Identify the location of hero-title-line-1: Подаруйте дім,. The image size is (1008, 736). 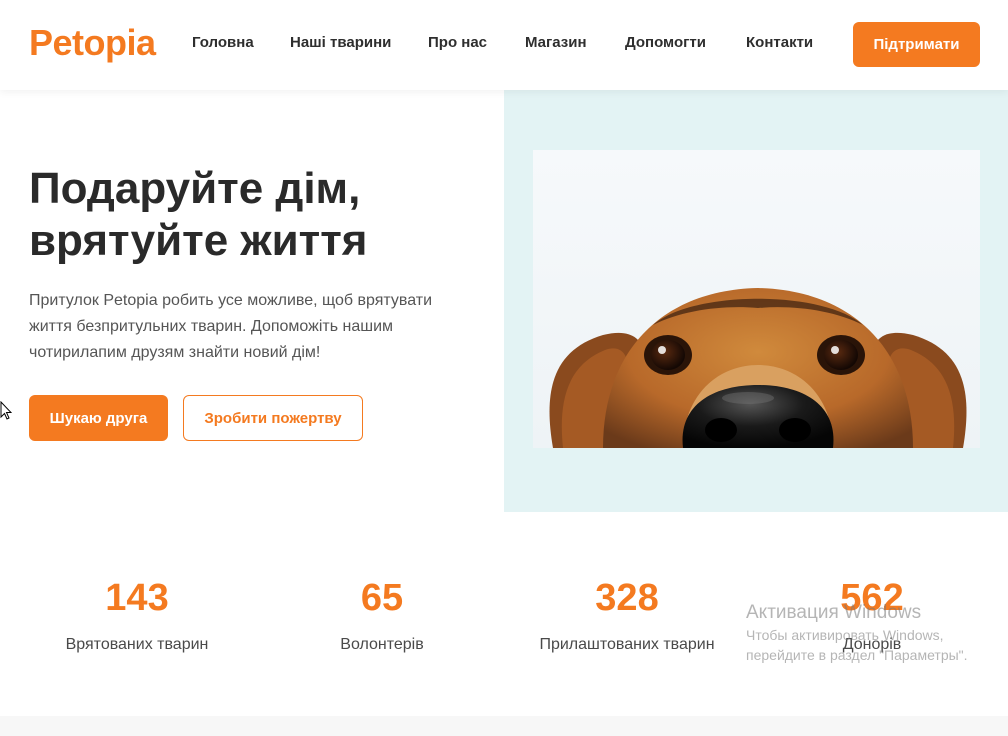
(195, 188).